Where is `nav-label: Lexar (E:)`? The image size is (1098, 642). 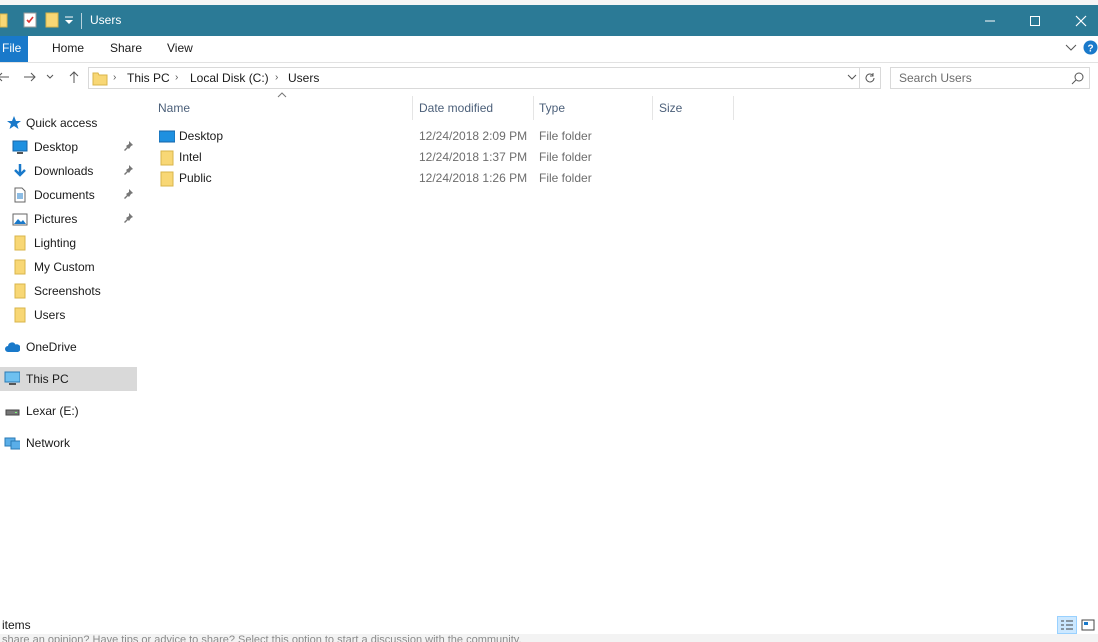
nav-label: Lexar (E:) is located at coordinates (52, 411).